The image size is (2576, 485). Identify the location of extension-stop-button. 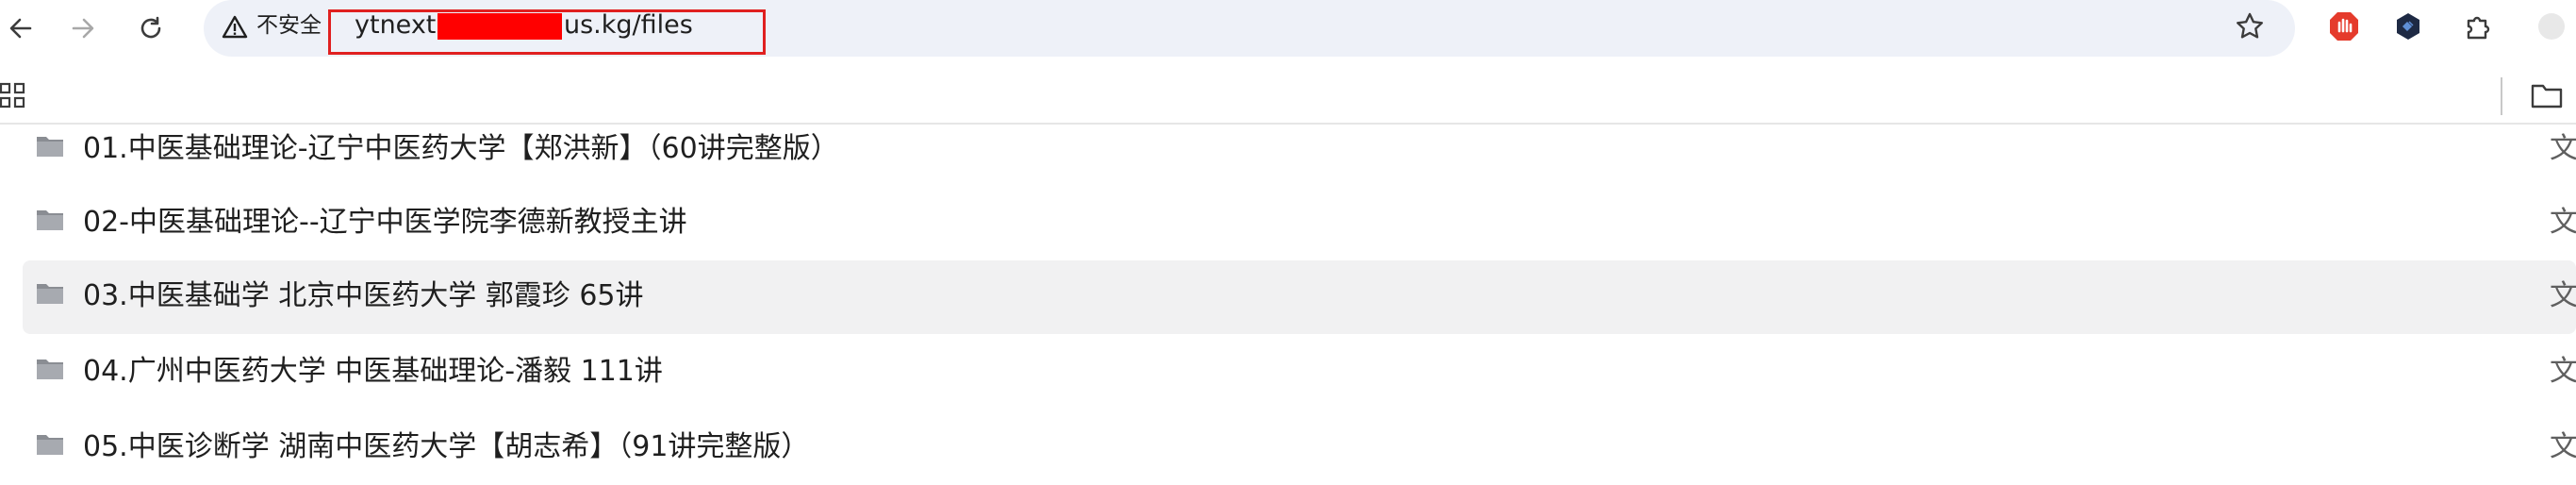
(2344, 26).